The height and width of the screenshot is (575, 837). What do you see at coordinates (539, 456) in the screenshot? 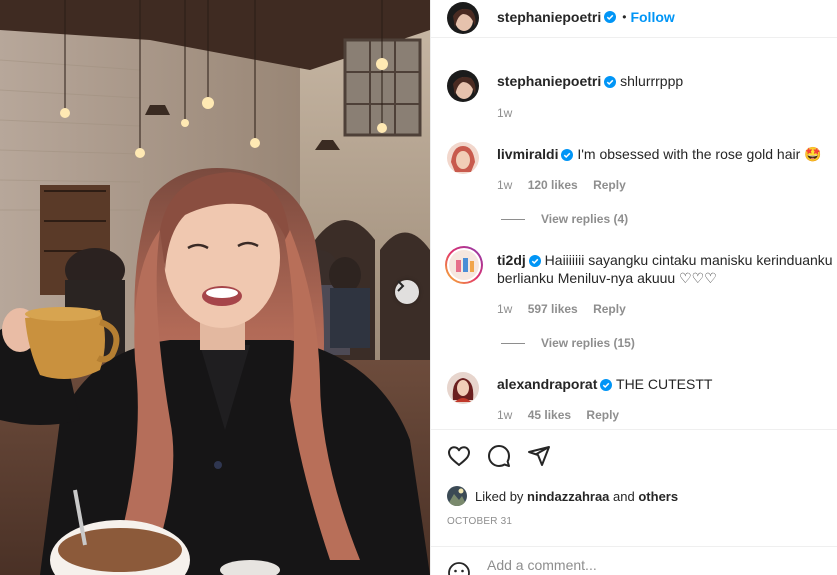
I see `share-icon` at bounding box center [539, 456].